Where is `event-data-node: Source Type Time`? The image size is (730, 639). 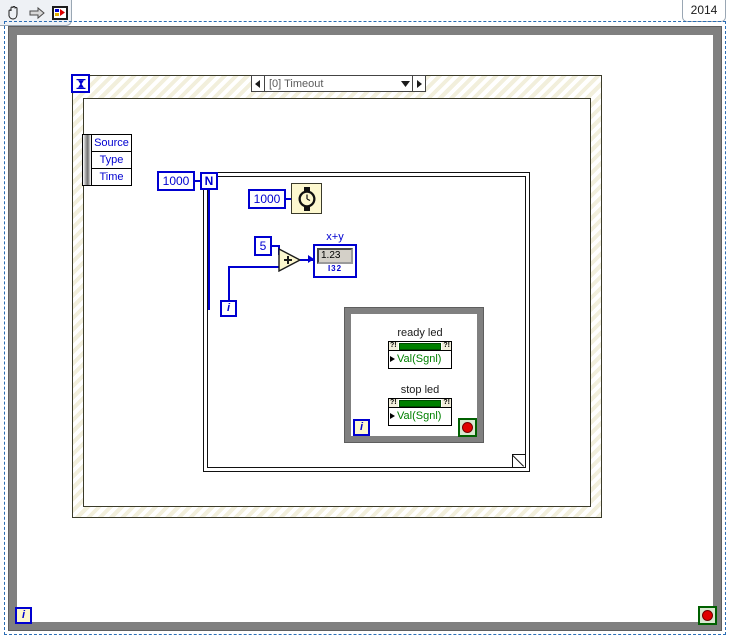
event-data-node: Source Type Time is located at coordinates (107, 160).